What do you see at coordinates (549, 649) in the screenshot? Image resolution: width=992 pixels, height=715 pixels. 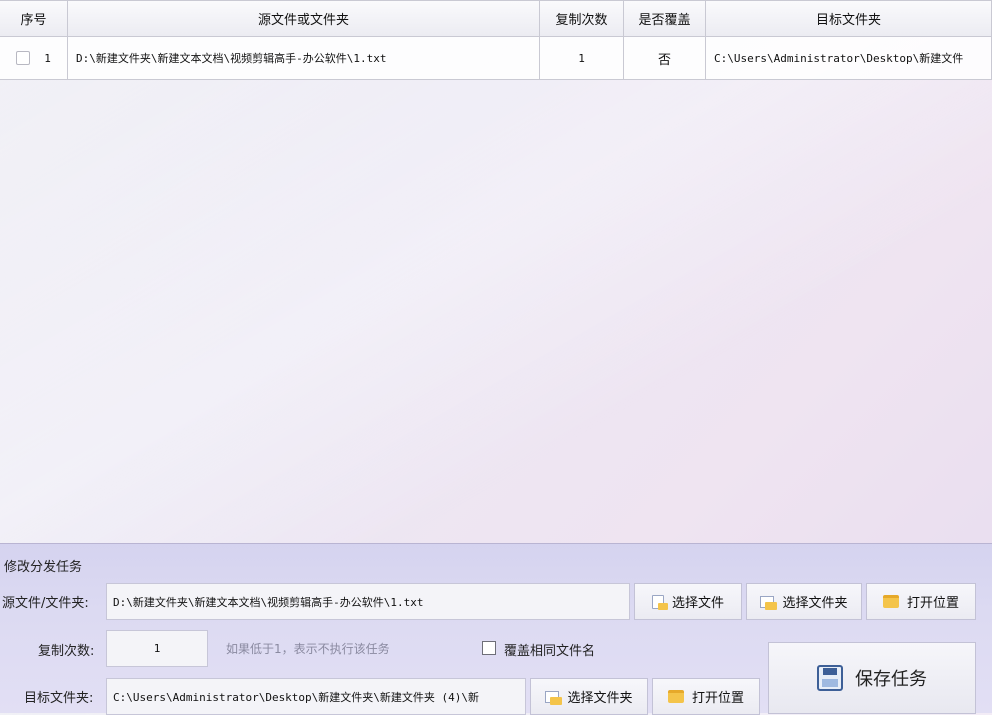 I see `overwrite-label: 覆盖相同文件名` at bounding box center [549, 649].